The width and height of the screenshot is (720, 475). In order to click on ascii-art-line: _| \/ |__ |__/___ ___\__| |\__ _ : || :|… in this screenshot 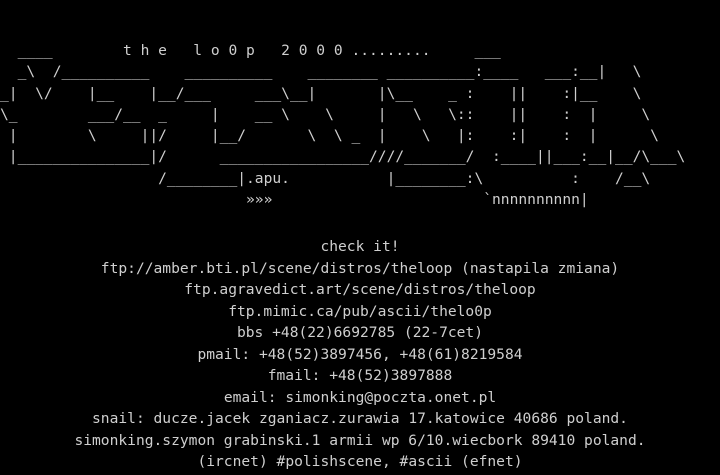, I will do `click(321, 93)`.